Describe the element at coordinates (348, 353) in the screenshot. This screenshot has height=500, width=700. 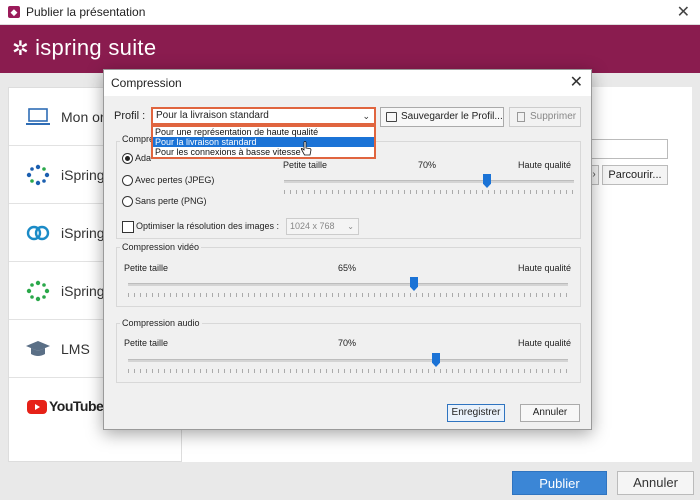
I see `audio-compression-group` at that location.